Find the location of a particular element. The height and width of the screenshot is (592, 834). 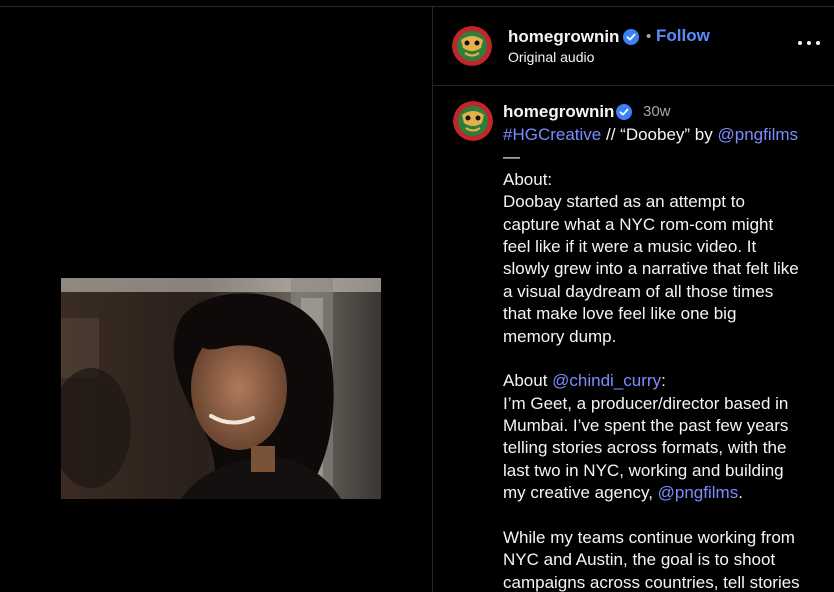

audio-link: Original audio is located at coordinates (551, 57).